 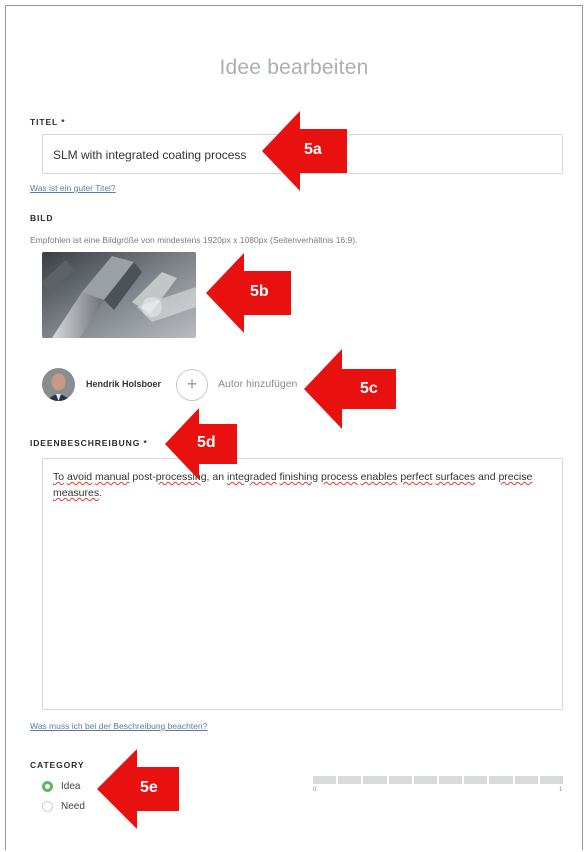 What do you see at coordinates (142, 477) in the screenshot?
I see `description-text: post-` at bounding box center [142, 477].